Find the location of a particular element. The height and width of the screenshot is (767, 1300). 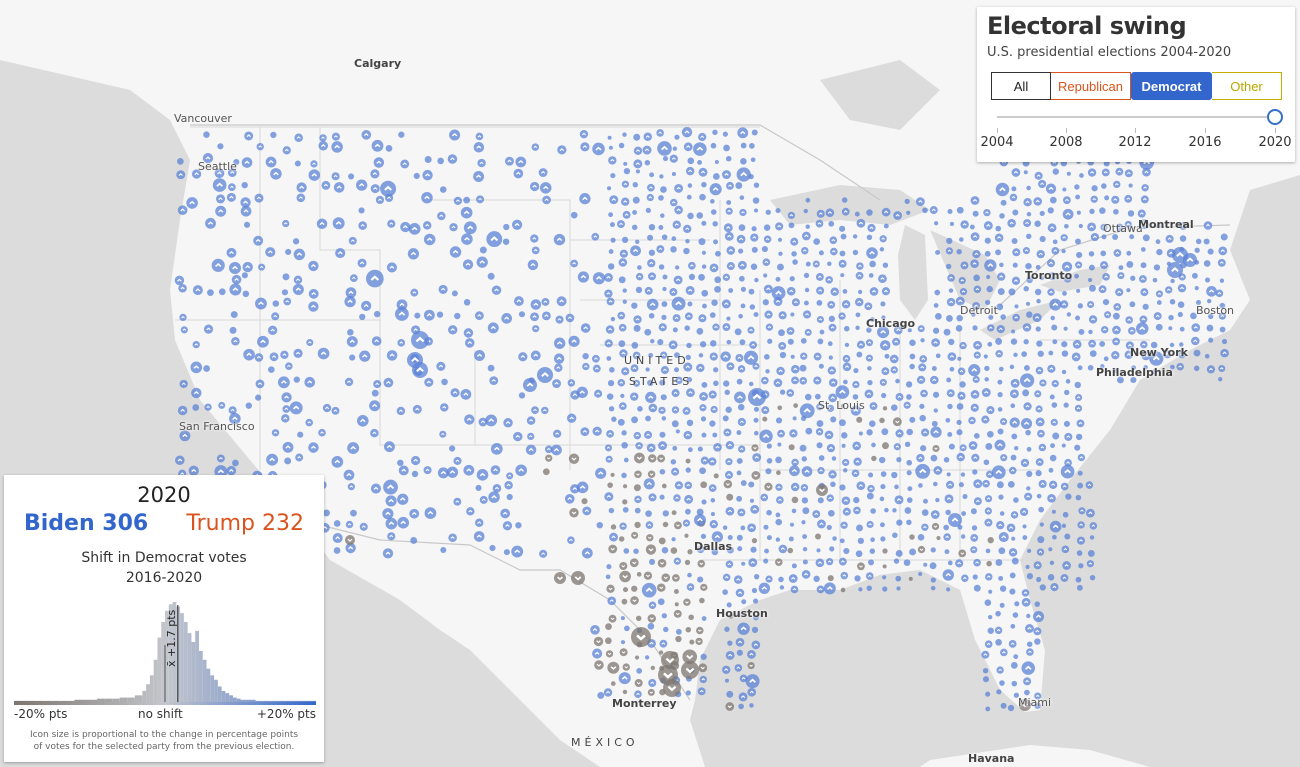

slider-track is located at coordinates (1136, 117).